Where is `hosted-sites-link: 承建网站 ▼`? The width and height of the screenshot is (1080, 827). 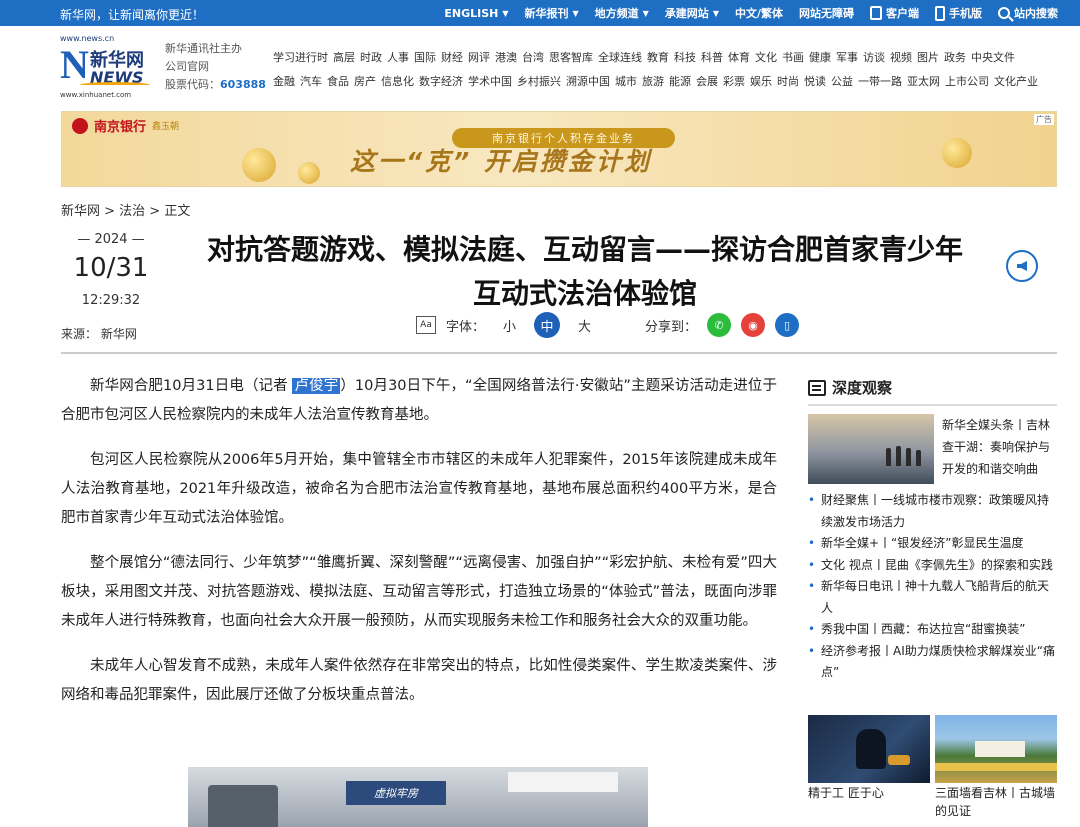
hosted-sites-link: 承建网站 ▼ is located at coordinates (692, 13).